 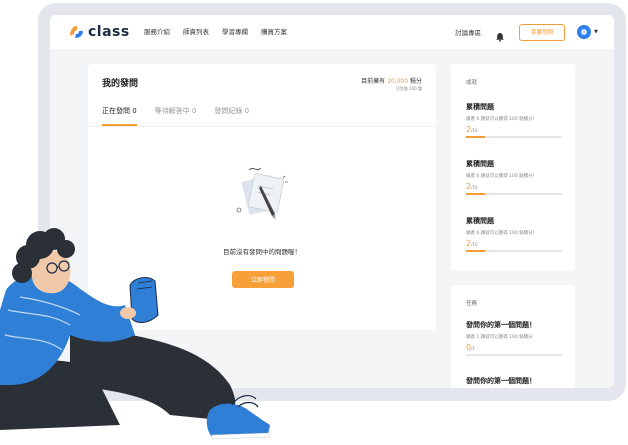 I want to click on tab-divider, so click(x=262, y=126).